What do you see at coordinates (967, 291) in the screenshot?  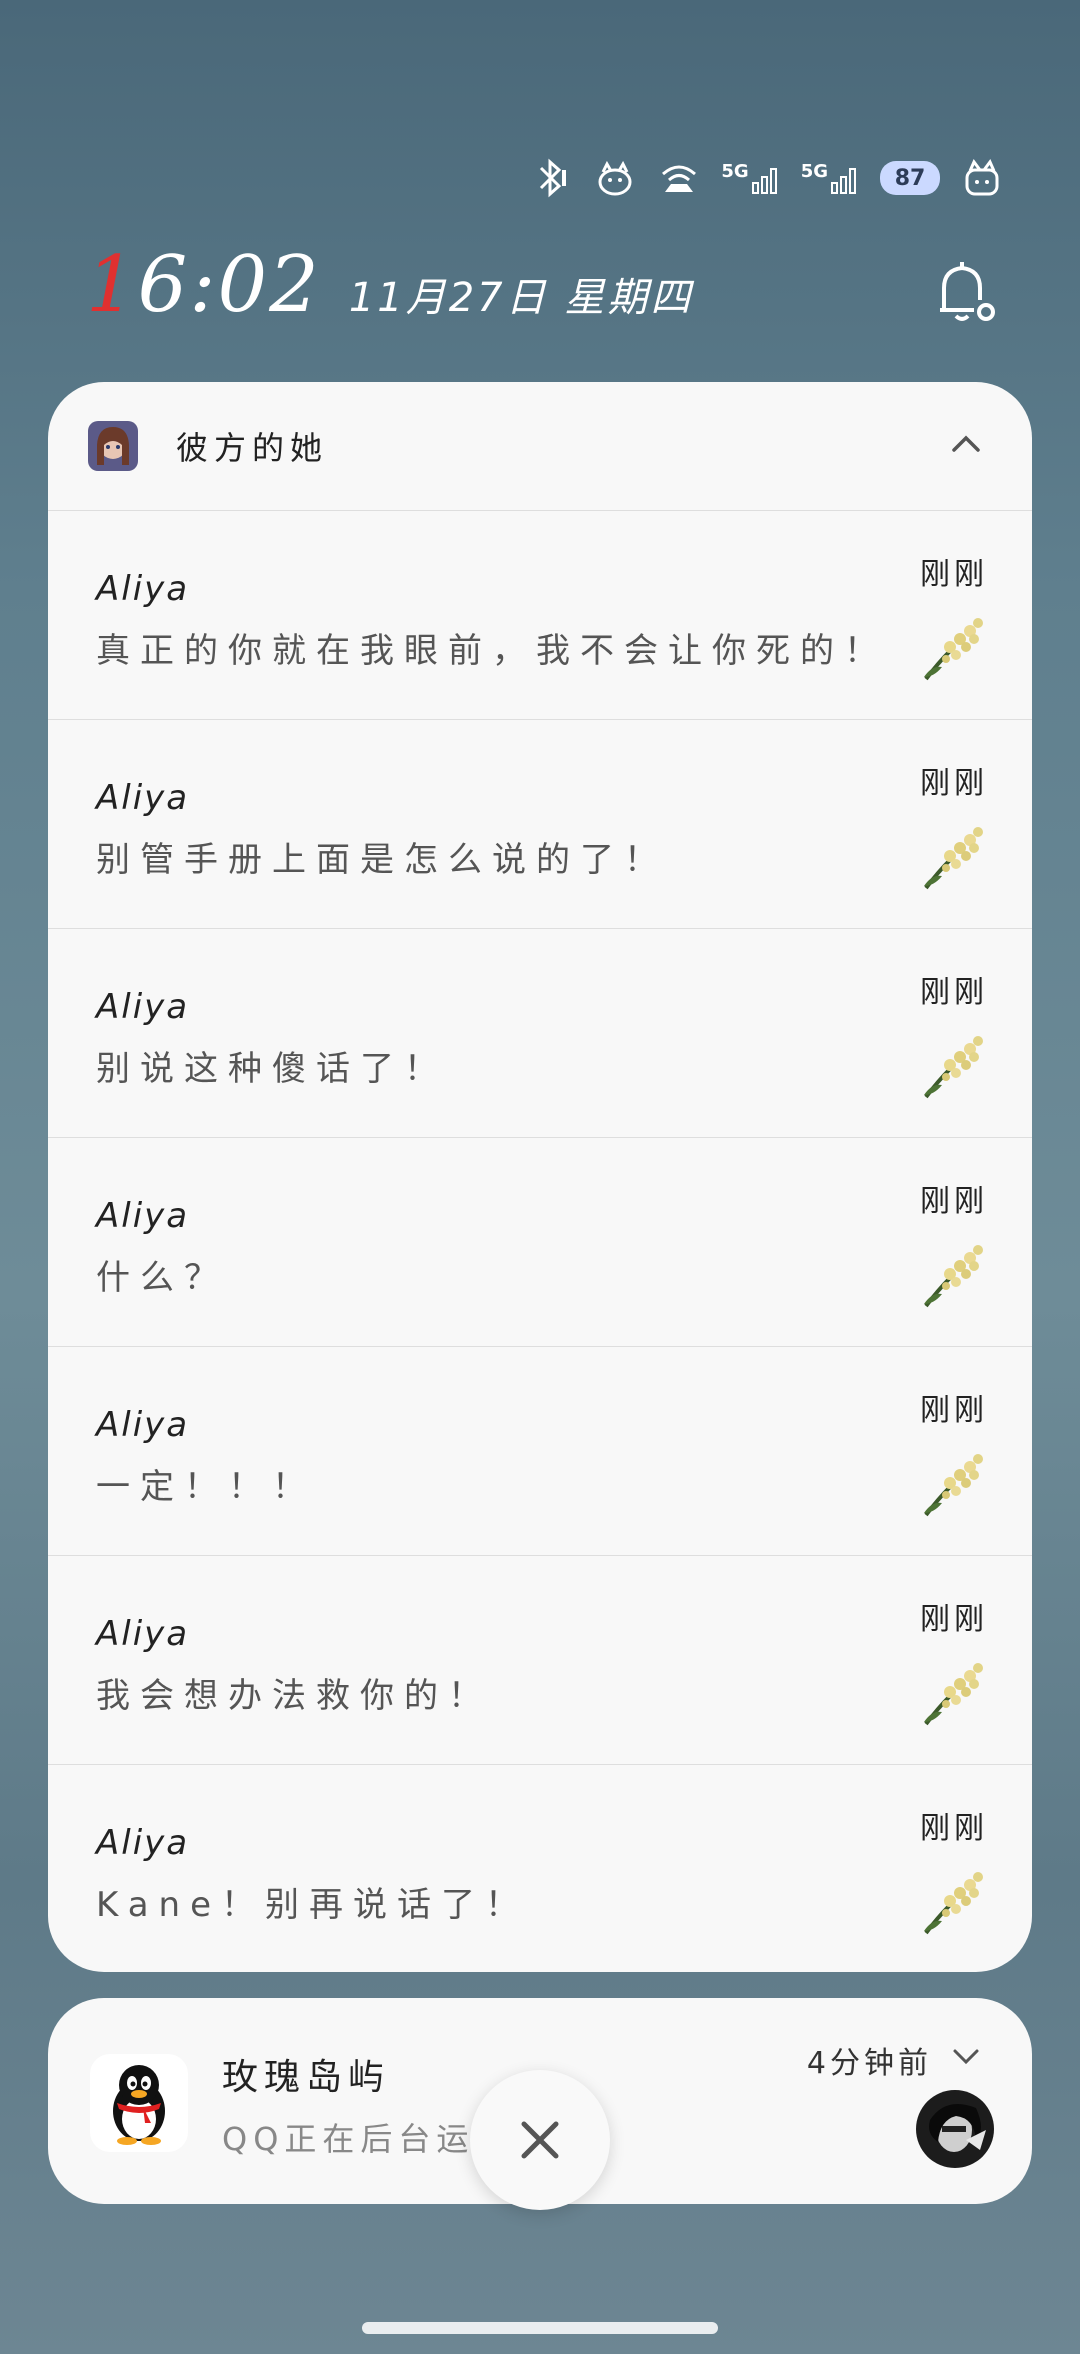 I see `bell-settings-icon` at bounding box center [967, 291].